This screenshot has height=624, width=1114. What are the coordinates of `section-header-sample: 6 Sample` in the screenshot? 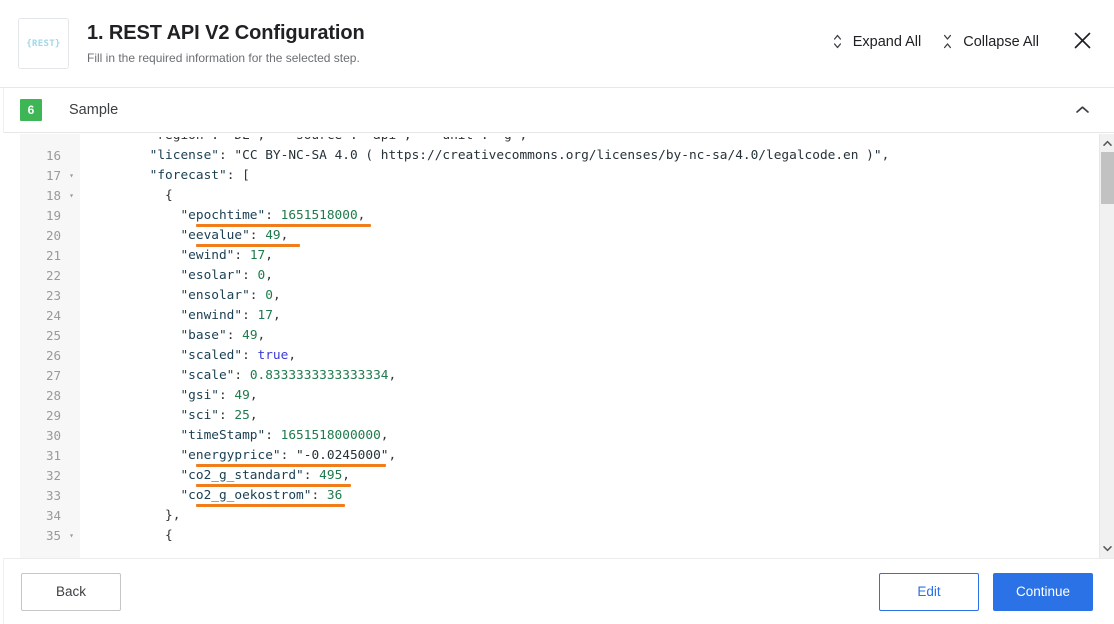 It's located at (557, 110).